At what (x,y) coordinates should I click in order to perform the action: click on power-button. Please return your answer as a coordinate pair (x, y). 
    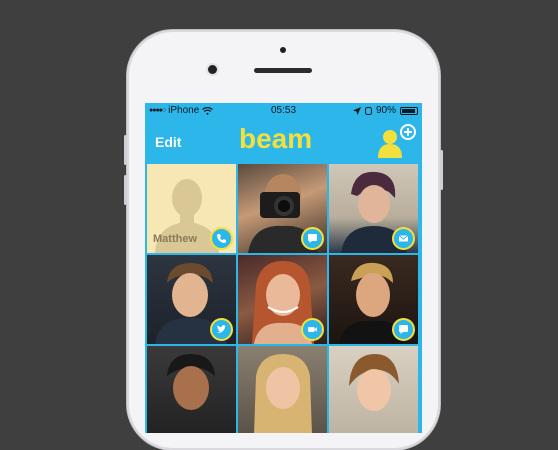
    Looking at the image, I should click on (441, 170).